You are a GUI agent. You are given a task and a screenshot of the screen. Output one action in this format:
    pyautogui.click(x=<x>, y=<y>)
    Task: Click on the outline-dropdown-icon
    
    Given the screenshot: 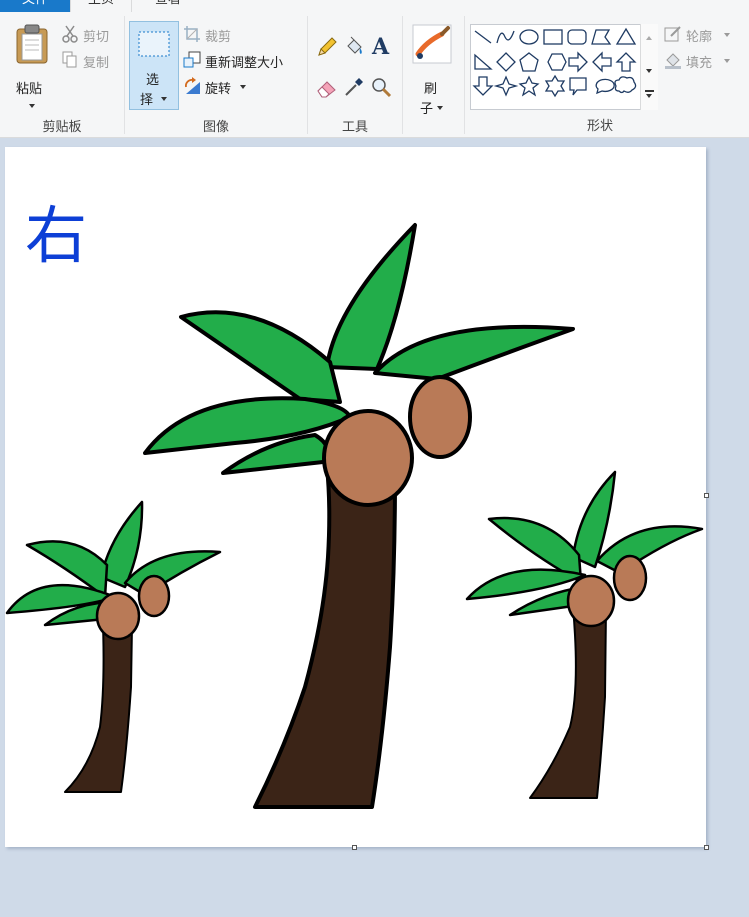 What is the action you would take?
    pyautogui.click(x=727, y=35)
    